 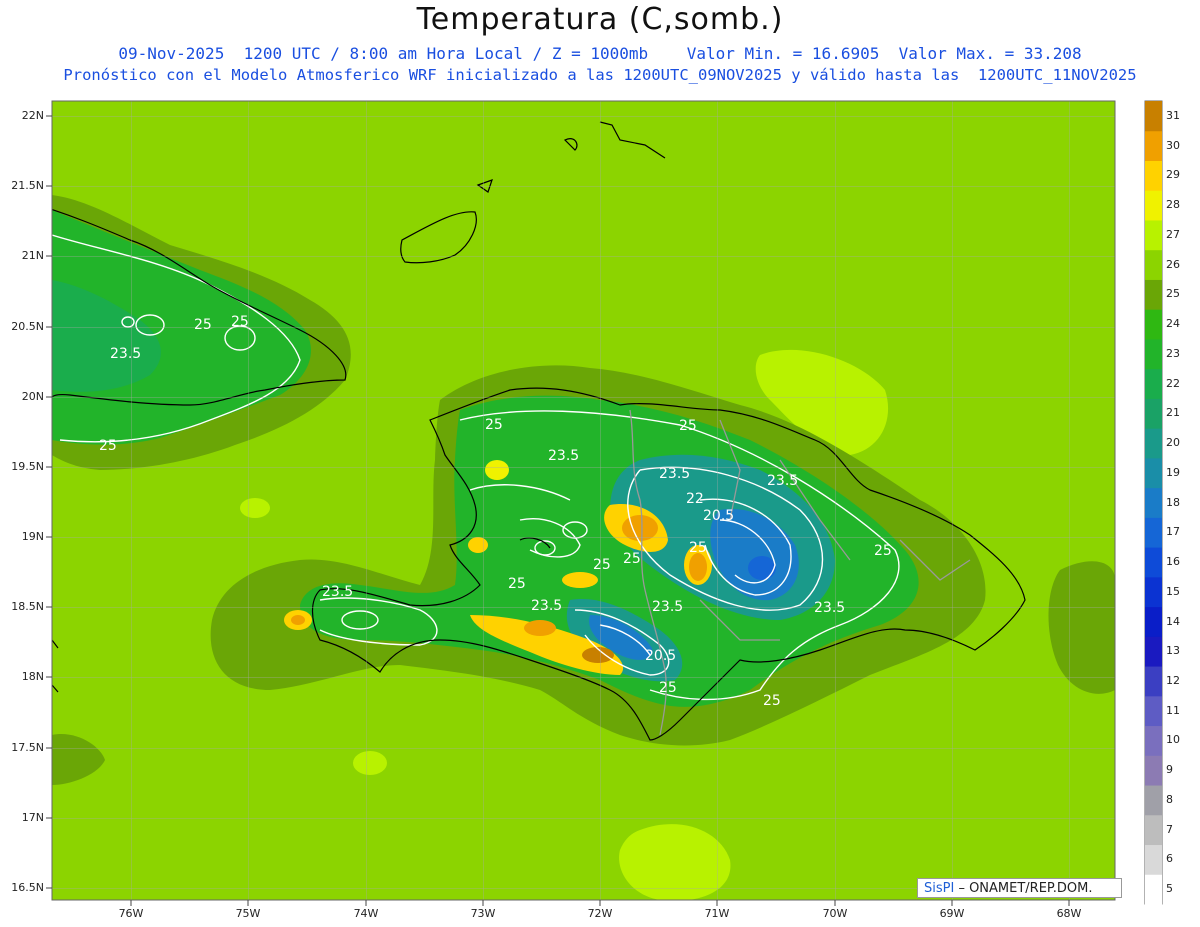 I want to click on lat-label: 21.5N, so click(x=27, y=185).